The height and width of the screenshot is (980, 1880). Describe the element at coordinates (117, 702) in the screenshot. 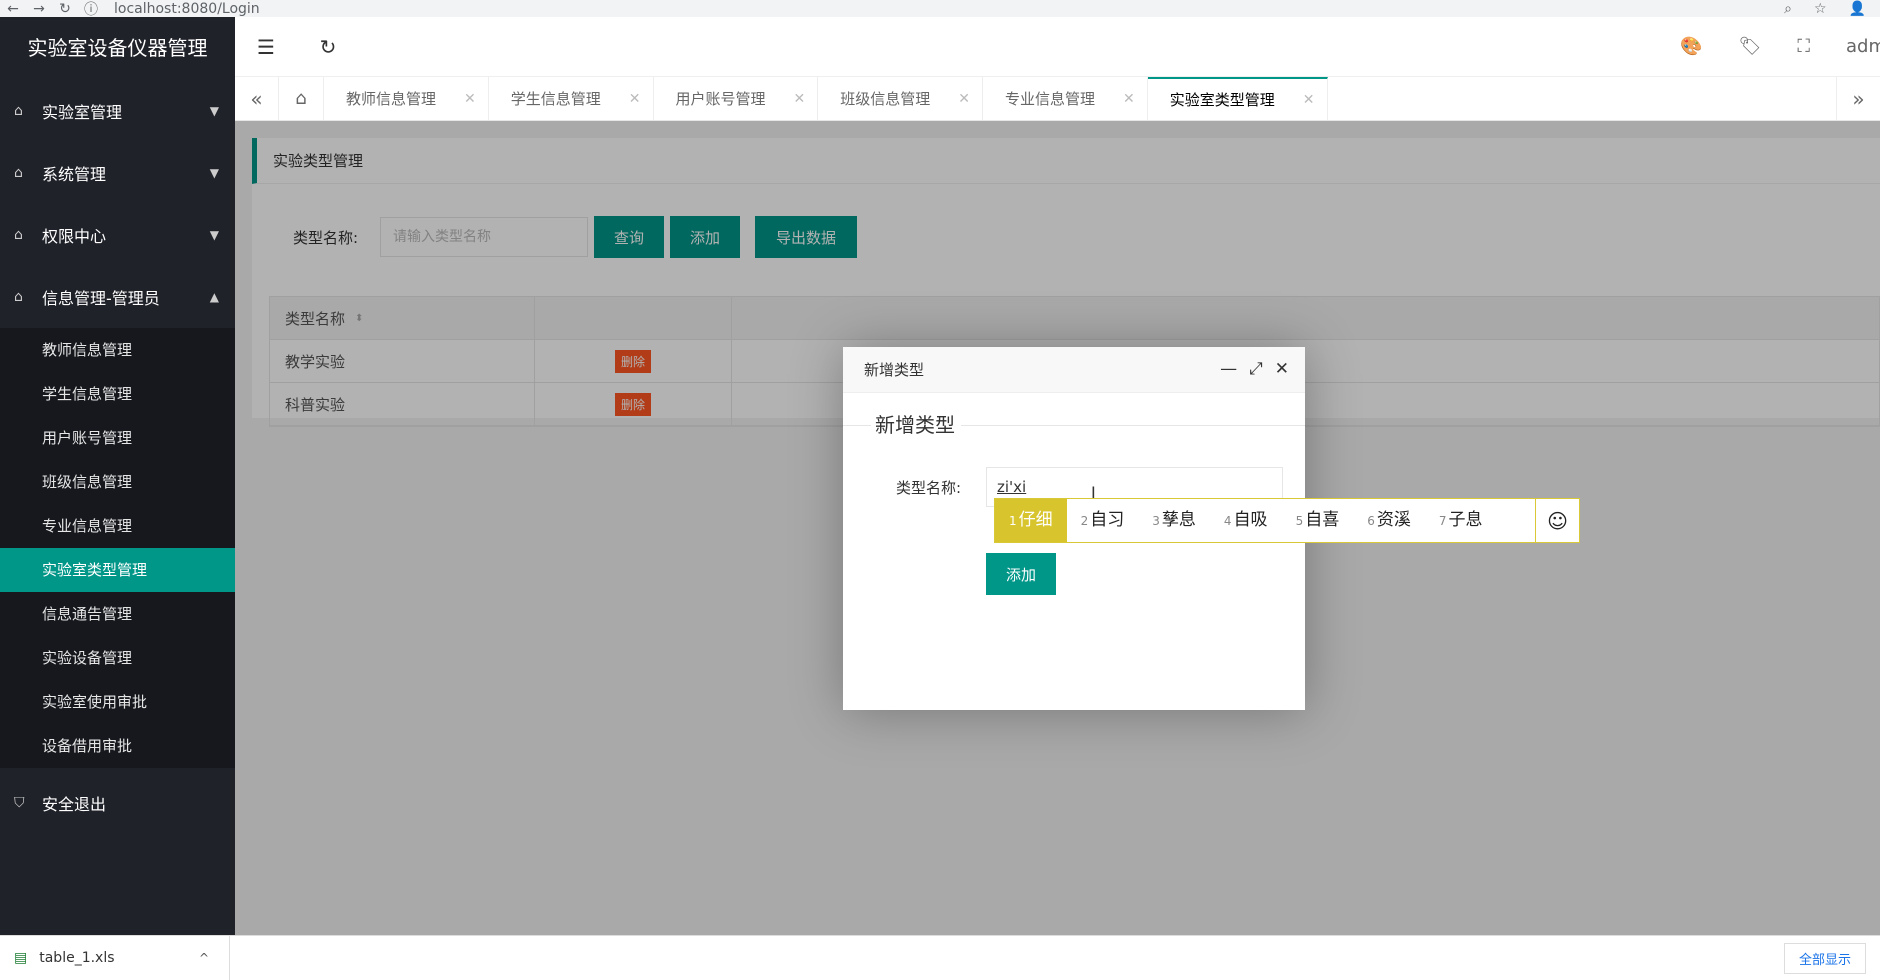

I see `sidebar-item-lab-approval: 实验室使用审批` at that location.